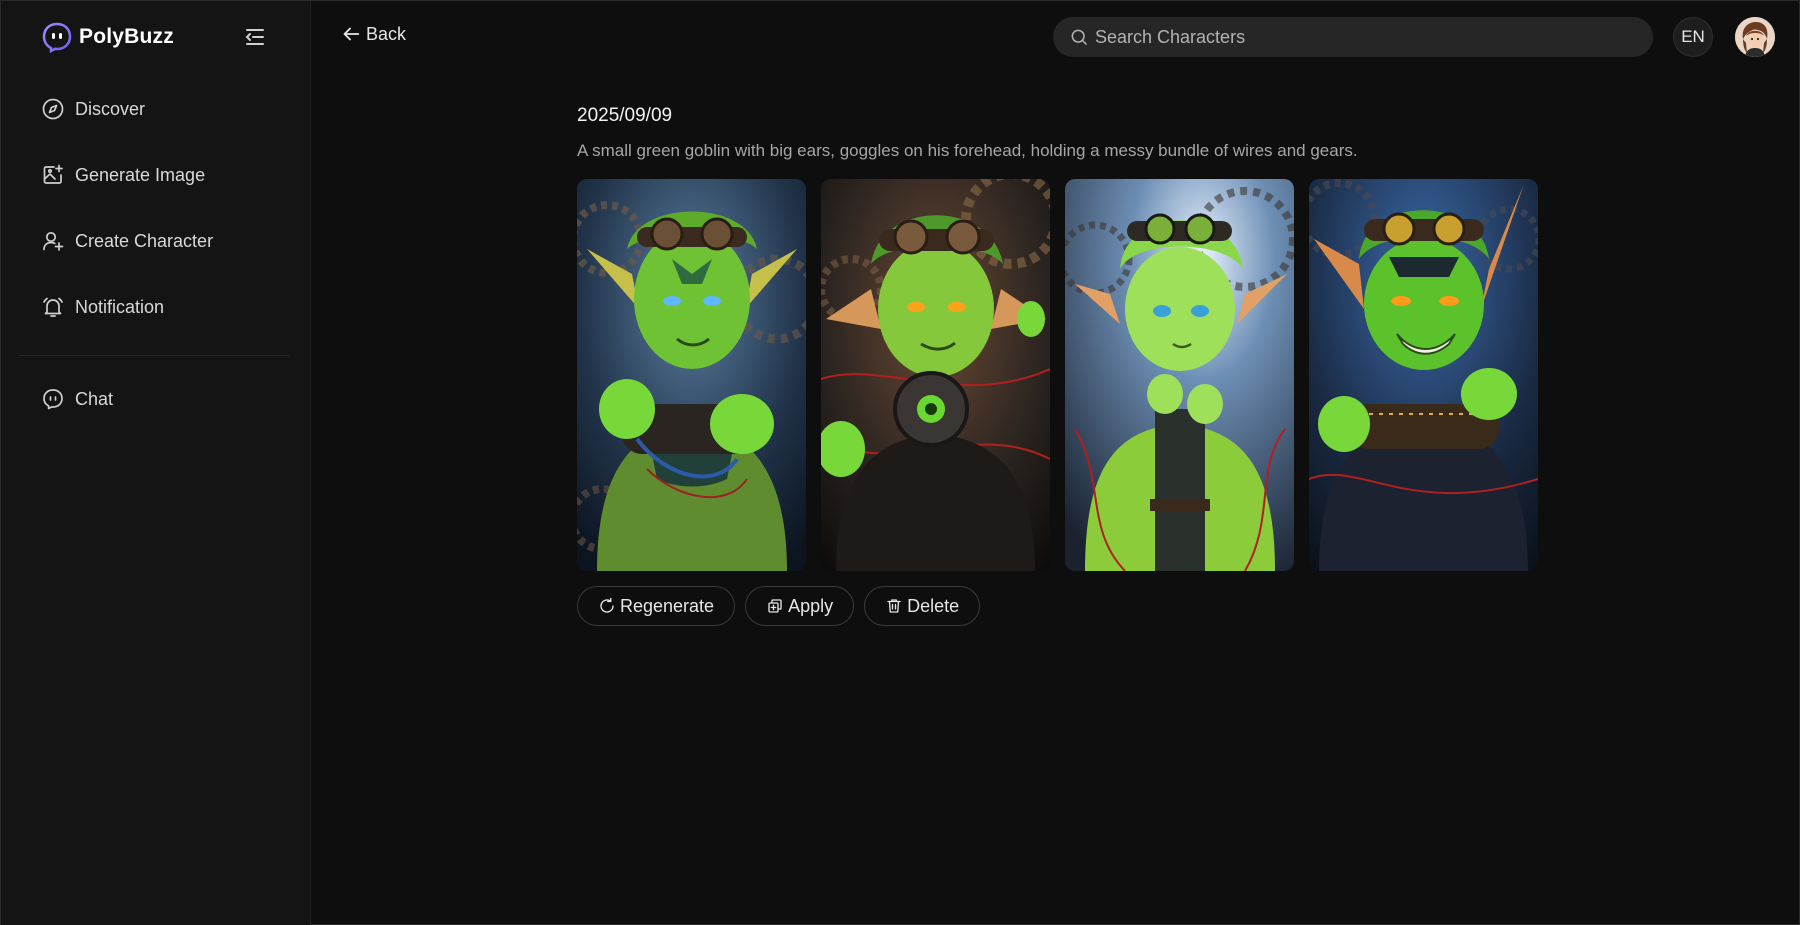 This screenshot has height=925, width=1800. I want to click on apply-label: Apply, so click(811, 605).